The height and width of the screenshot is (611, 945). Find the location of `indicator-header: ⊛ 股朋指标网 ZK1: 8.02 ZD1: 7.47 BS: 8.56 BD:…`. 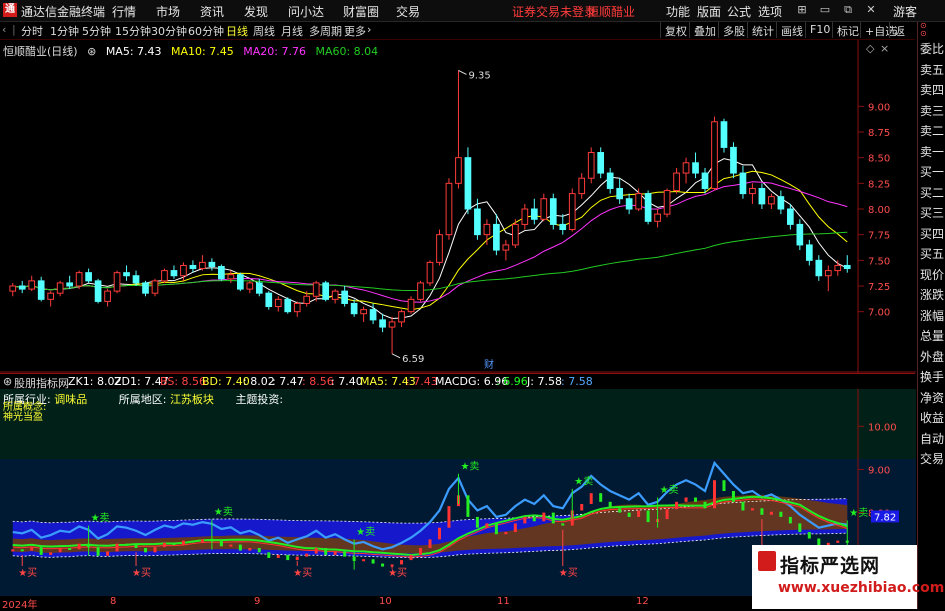

indicator-header: ⊛ 股朋指标网 ZK1: 8.02 ZD1: 7.47 BS: 8.56 BD:… is located at coordinates (457, 381).